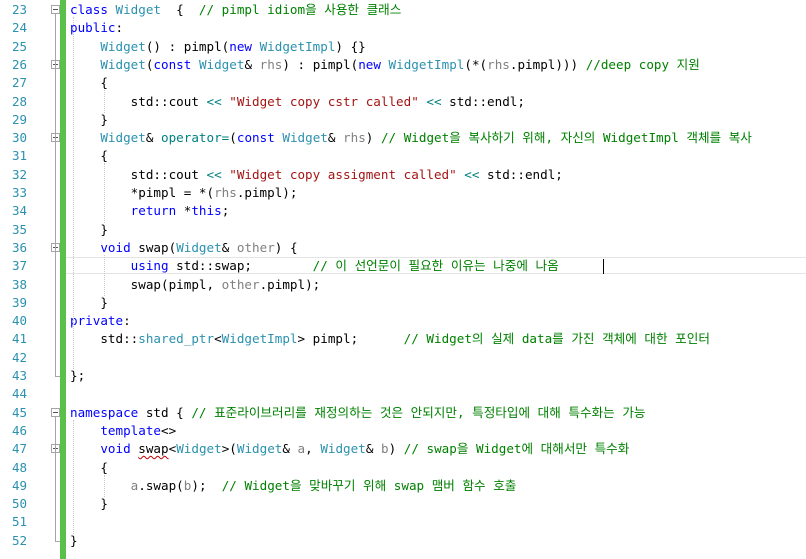 The width and height of the screenshot is (806, 559). What do you see at coordinates (300, 9) in the screenshot?
I see `code-token: // pimpl idiom을 사용한 클래스` at bounding box center [300, 9].